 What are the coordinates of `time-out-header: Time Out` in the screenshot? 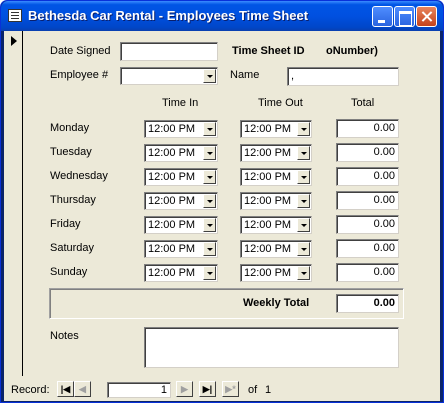 It's located at (280, 103).